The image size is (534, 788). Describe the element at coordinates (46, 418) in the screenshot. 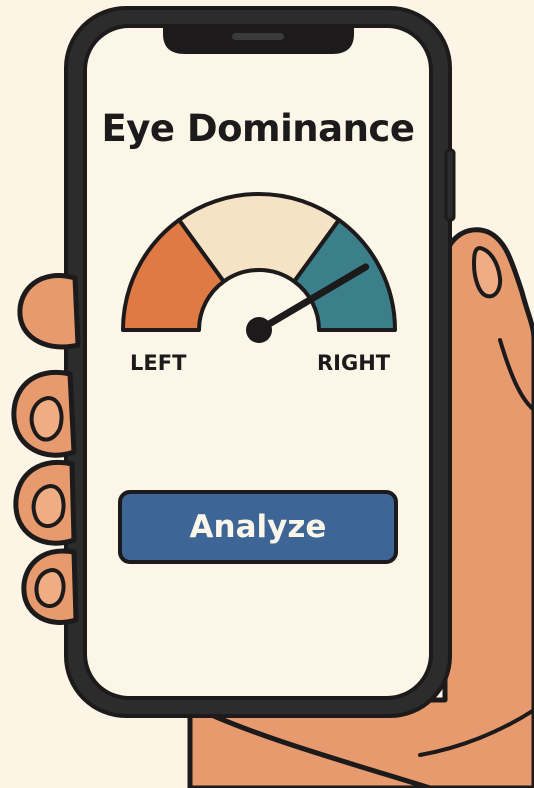

I see `finger-middle-nail` at that location.